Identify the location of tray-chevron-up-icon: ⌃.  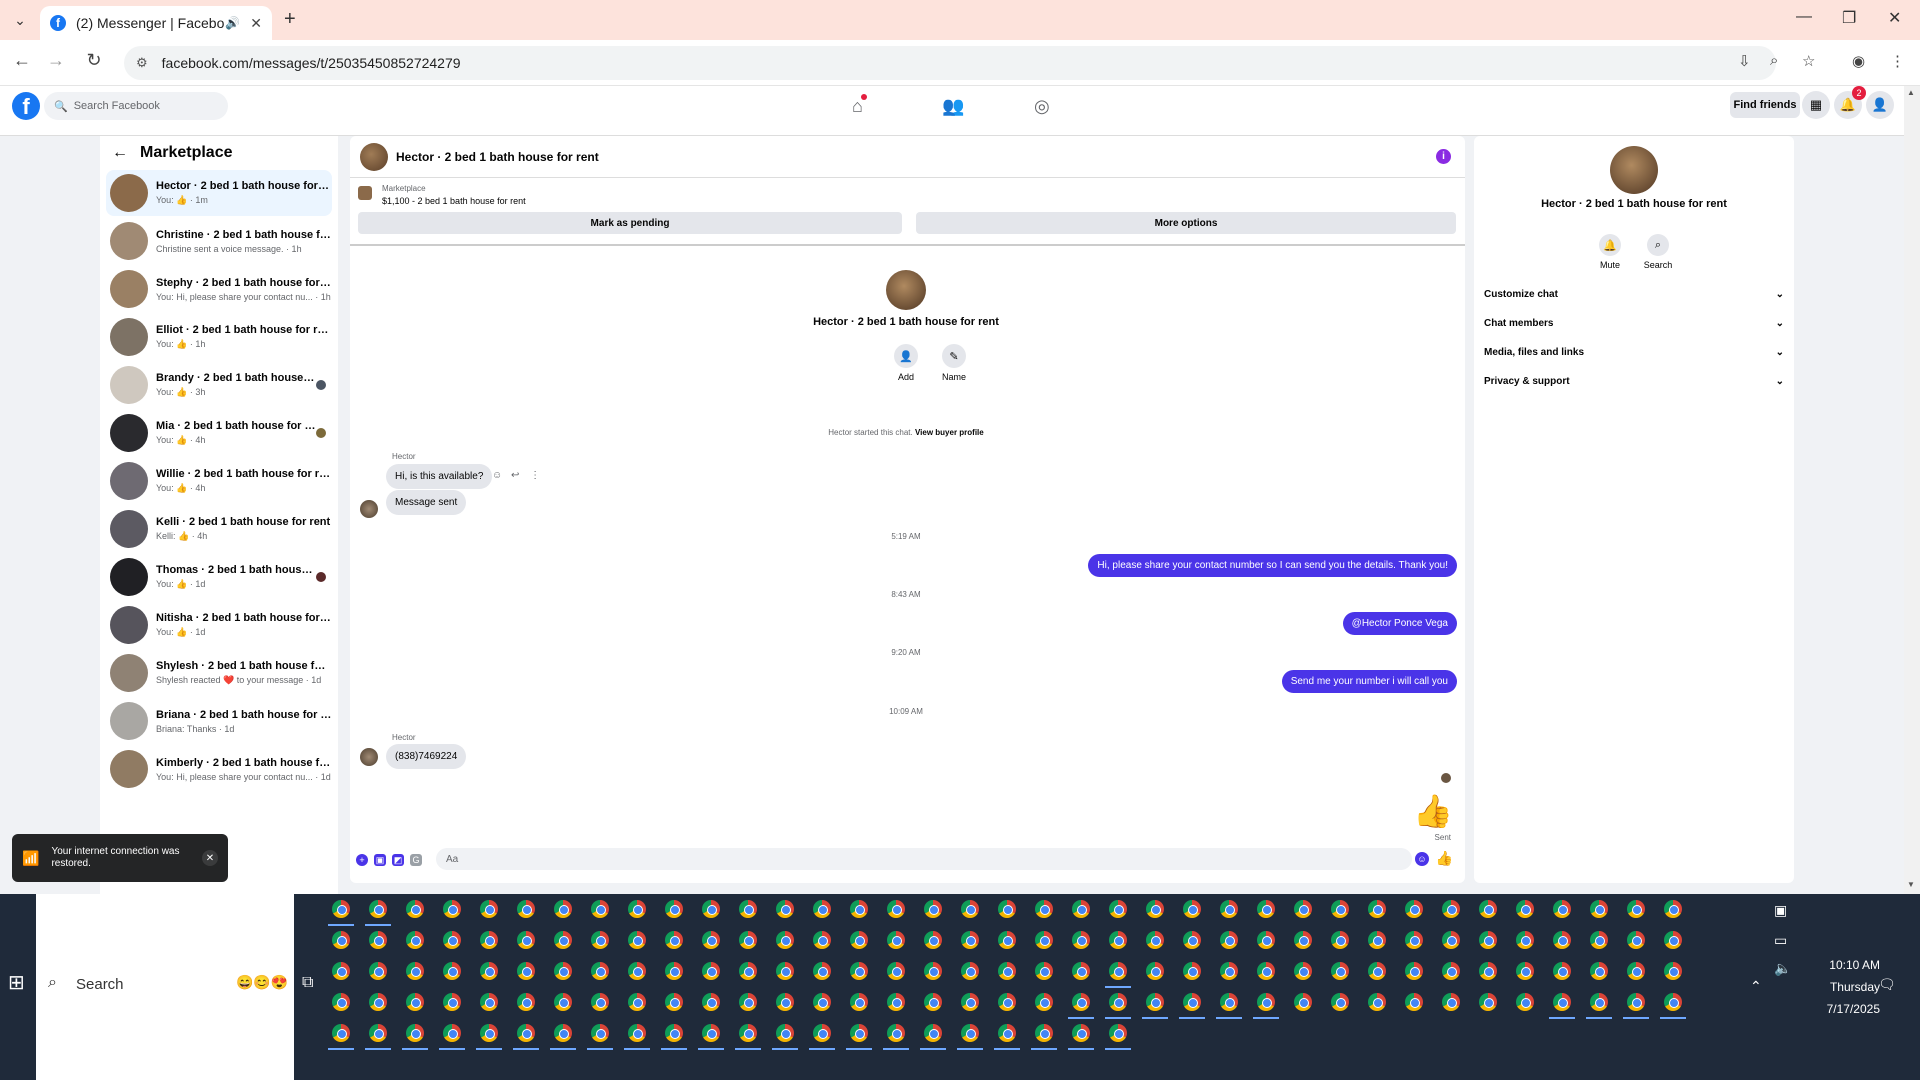
(1756, 986).